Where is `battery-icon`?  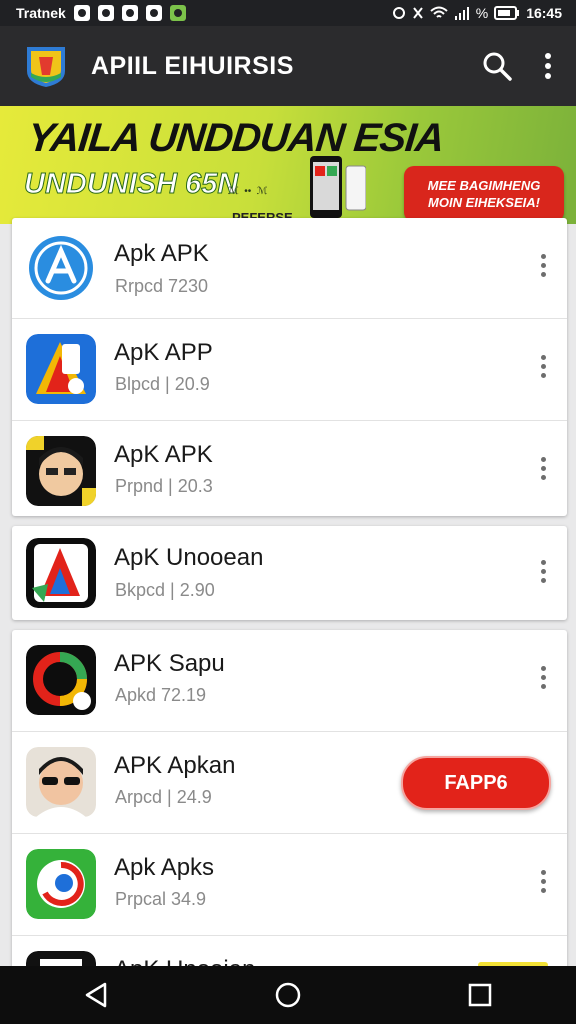 battery-icon is located at coordinates (507, 13).